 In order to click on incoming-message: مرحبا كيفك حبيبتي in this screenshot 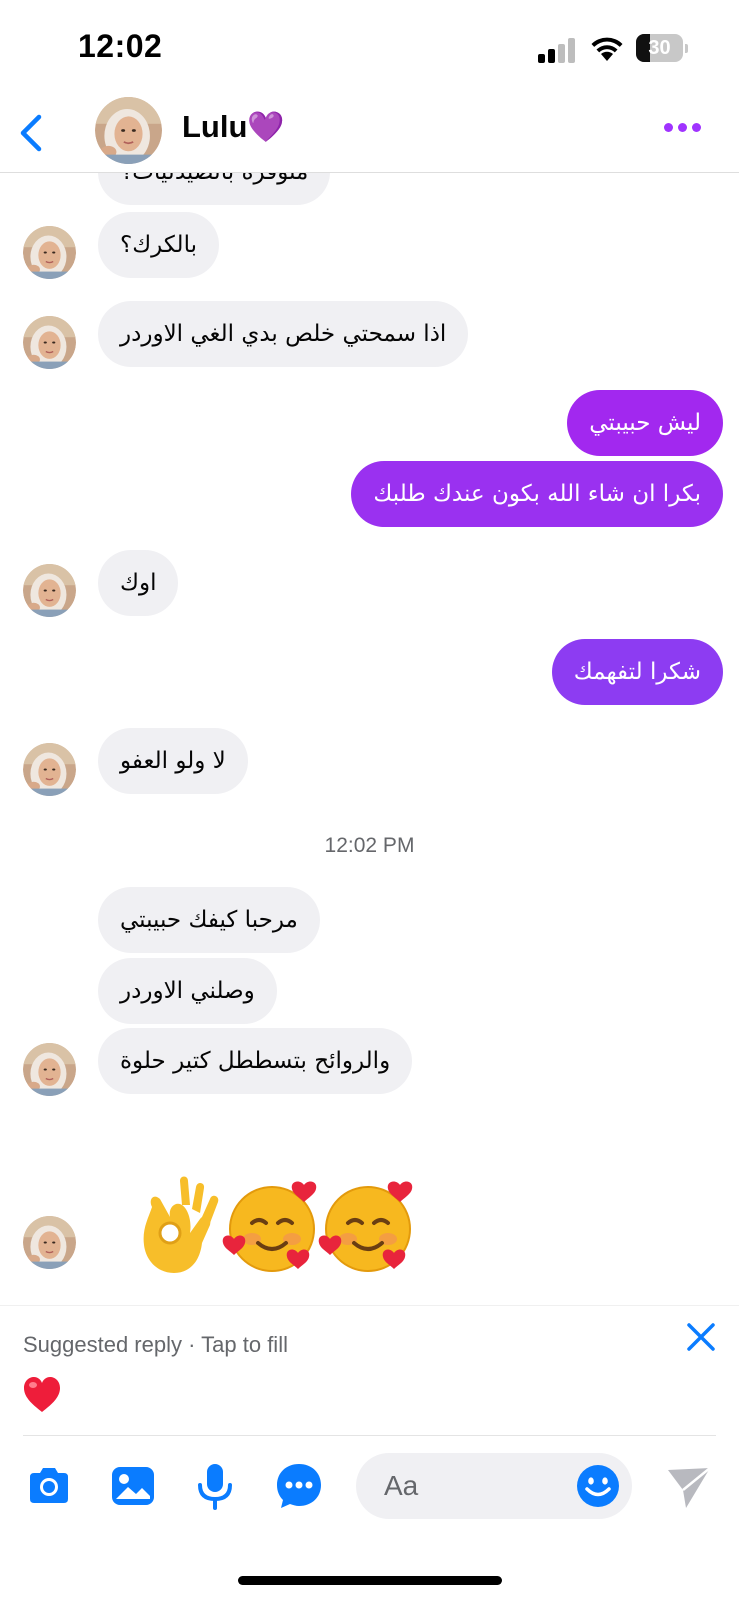, I will do `click(209, 920)`.